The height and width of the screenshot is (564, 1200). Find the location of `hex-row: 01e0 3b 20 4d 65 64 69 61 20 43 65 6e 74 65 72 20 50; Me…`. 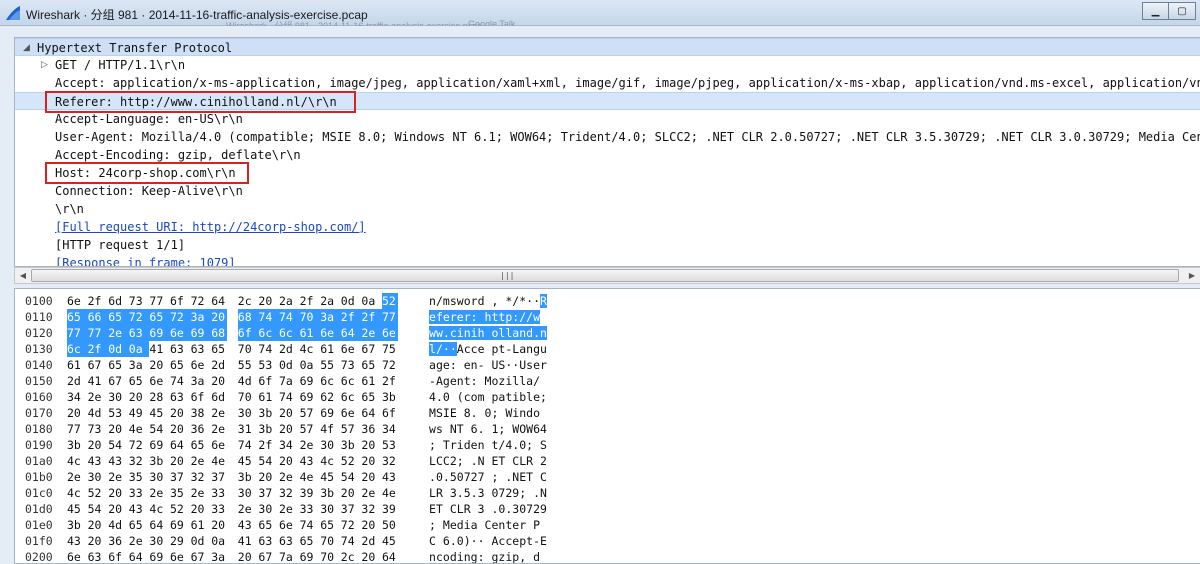

hex-row: 01e0 3b 20 4d 65 64 69 61 20 43 65 6e 74 65 72 20 50; Me… is located at coordinates (607, 525).